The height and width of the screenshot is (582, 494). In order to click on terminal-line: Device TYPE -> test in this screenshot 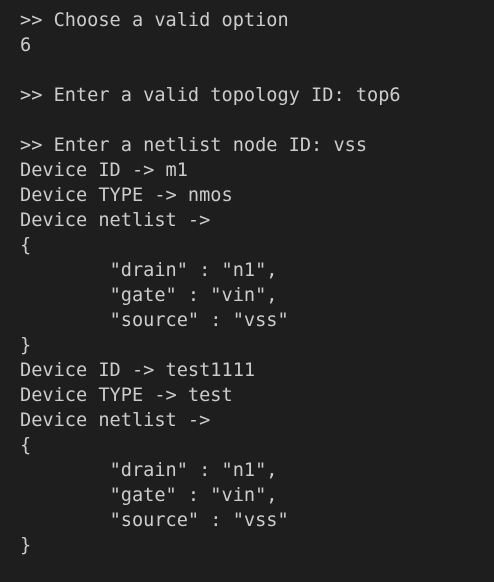, I will do `click(126, 395)`.